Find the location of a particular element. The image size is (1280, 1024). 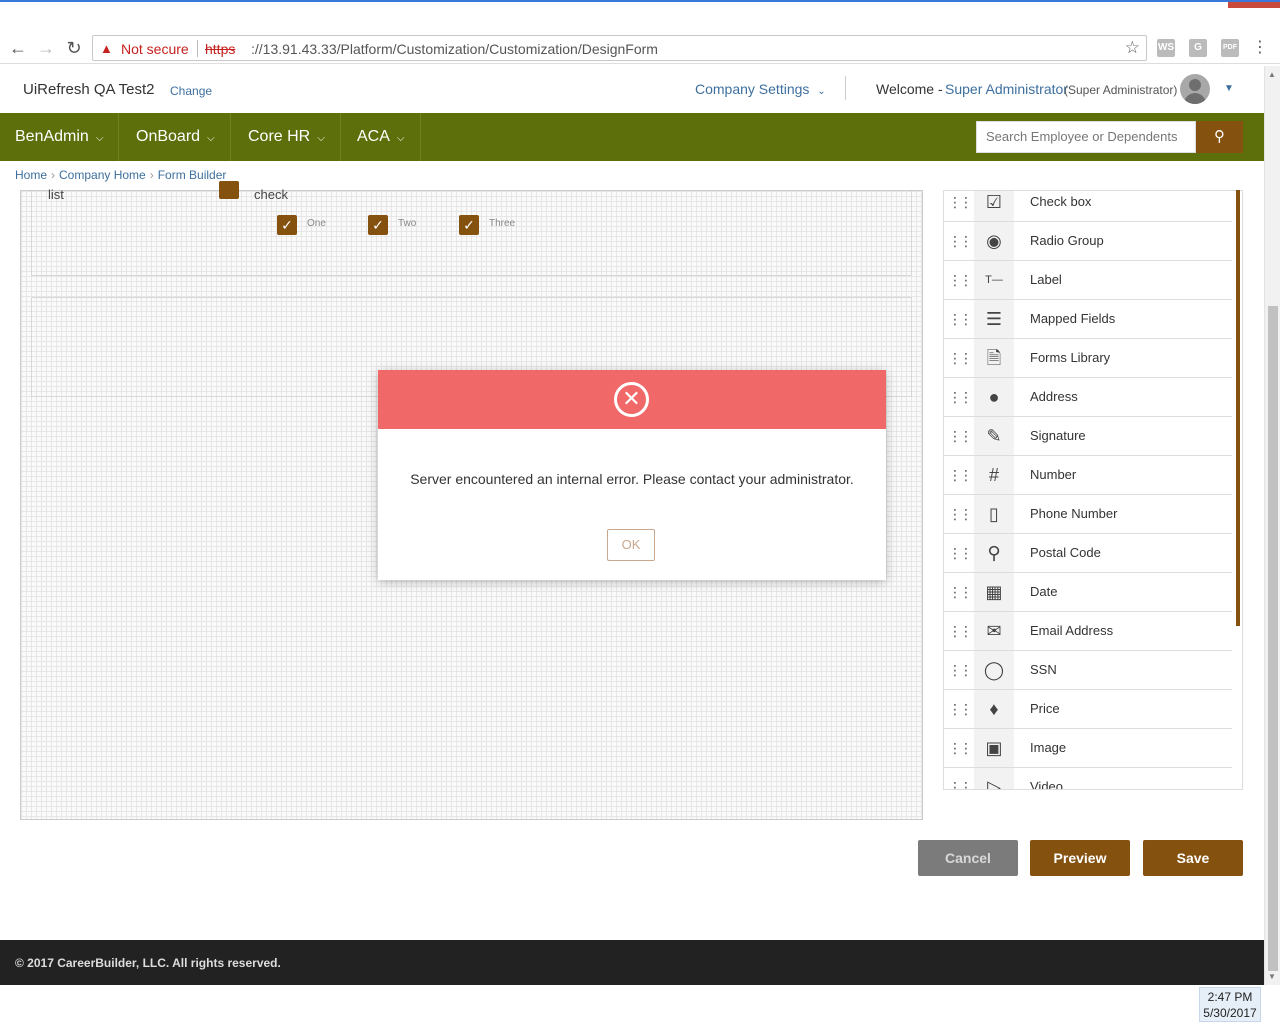

ok-button: OK is located at coordinates (631, 545).